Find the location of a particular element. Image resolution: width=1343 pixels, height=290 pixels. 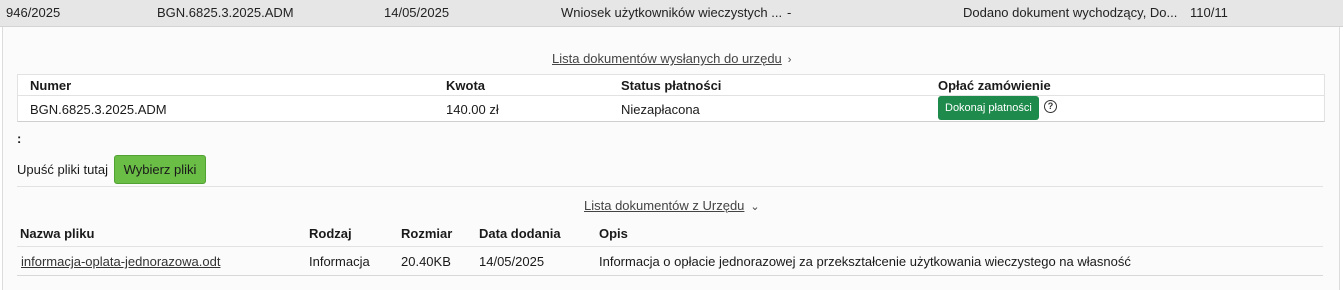

case-dash: - is located at coordinates (789, 12).